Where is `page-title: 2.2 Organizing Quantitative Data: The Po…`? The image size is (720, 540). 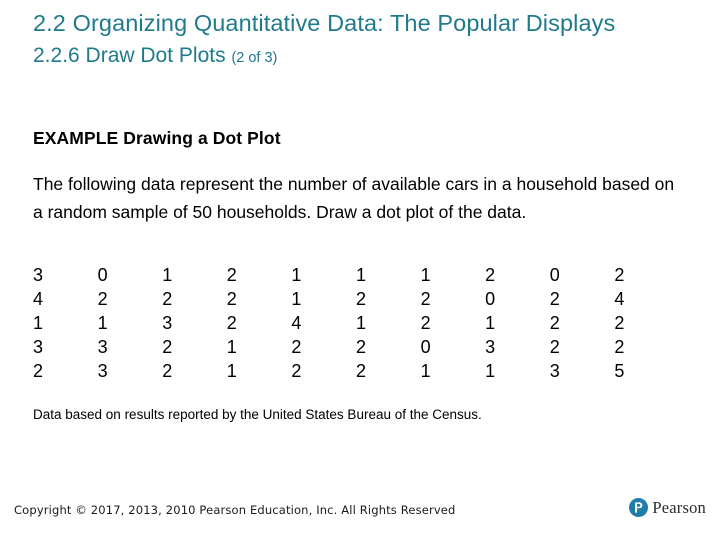 page-title: 2.2 Organizing Quantitative Data: The Po… is located at coordinates (324, 23).